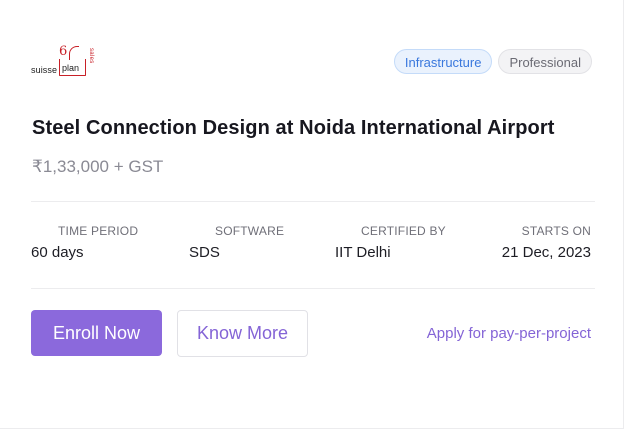 The height and width of the screenshot is (432, 626). What do you see at coordinates (403, 231) in the screenshot?
I see `stat-label: CERTIFIED BY` at bounding box center [403, 231].